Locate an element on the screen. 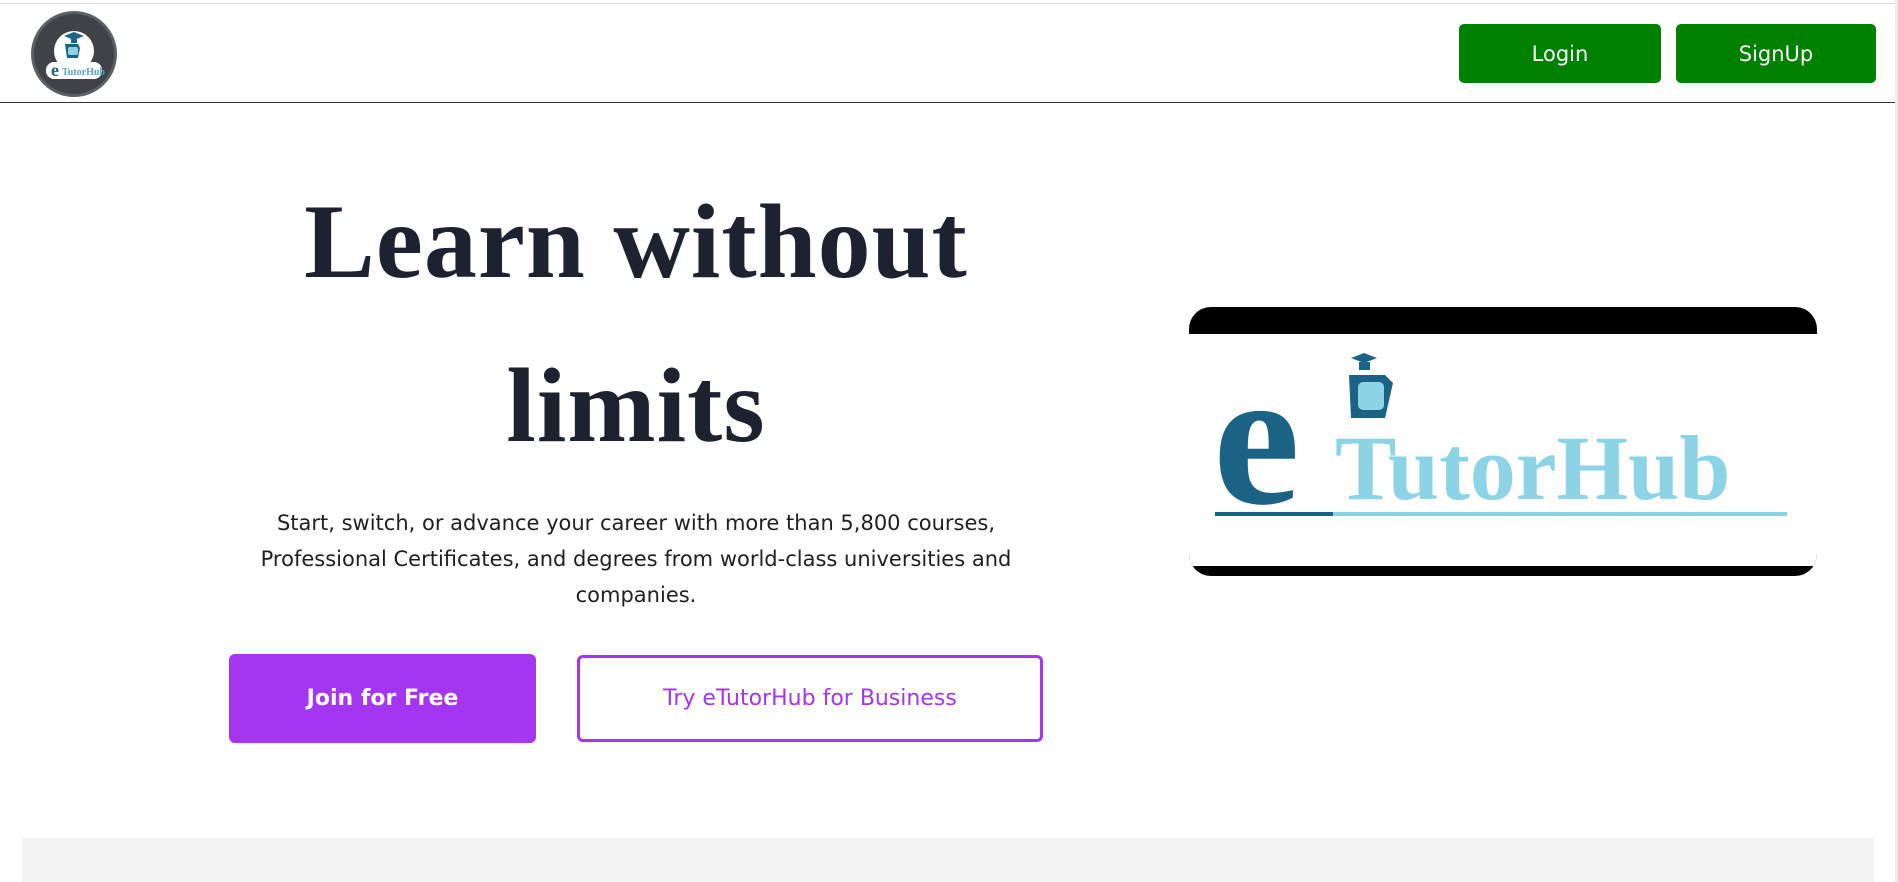 This screenshot has height=882, width=1898. login-button: Login is located at coordinates (1560, 53).